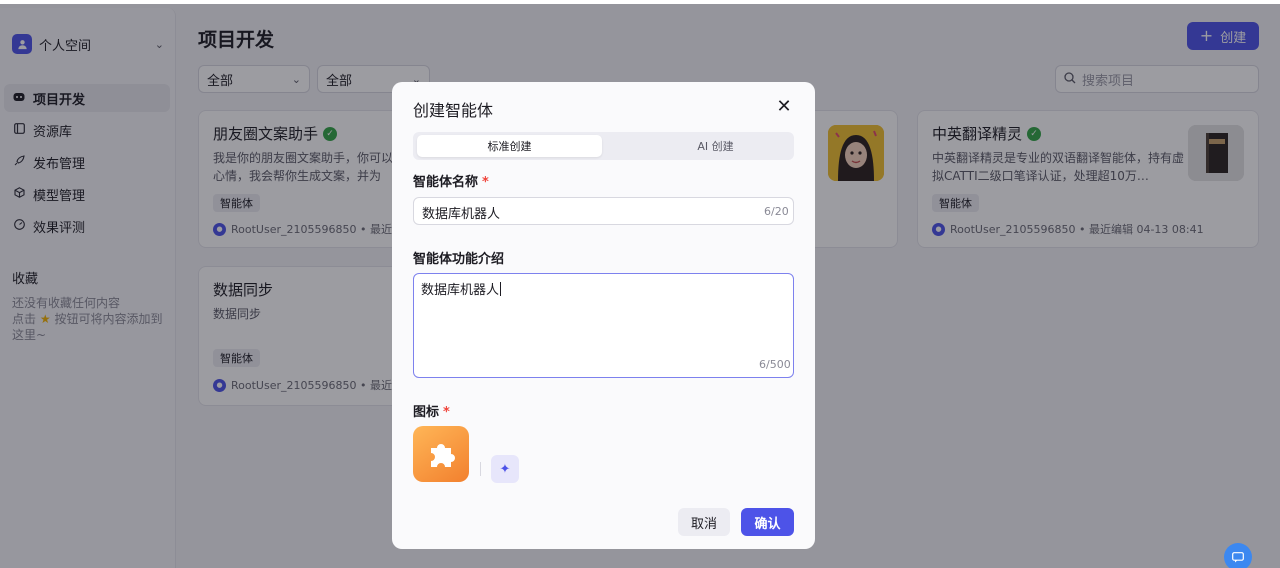  Describe the element at coordinates (509, 146) in the screenshot. I see `tab-standard-create: 标准创建` at that location.